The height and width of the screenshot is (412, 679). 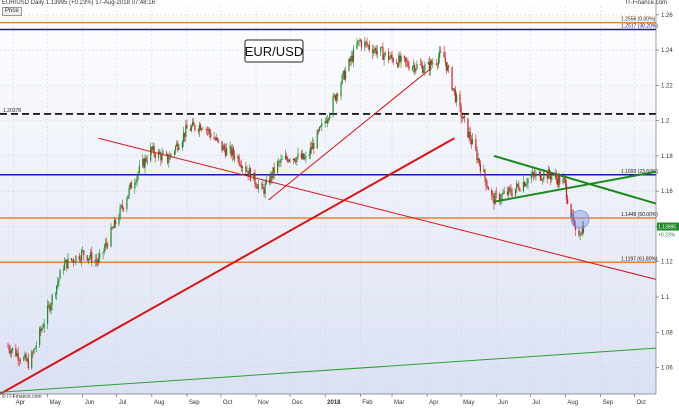 I want to click on x-tick-label: Aug, so click(x=572, y=403).